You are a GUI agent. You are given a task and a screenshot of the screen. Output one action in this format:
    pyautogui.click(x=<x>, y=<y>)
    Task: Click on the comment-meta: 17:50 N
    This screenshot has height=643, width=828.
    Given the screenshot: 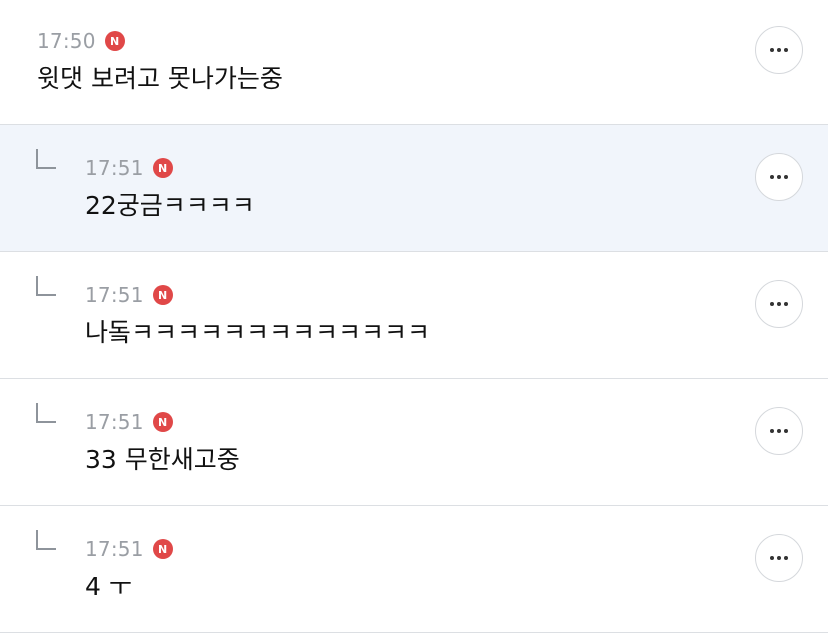 What is the action you would take?
    pyautogui.click(x=81, y=41)
    